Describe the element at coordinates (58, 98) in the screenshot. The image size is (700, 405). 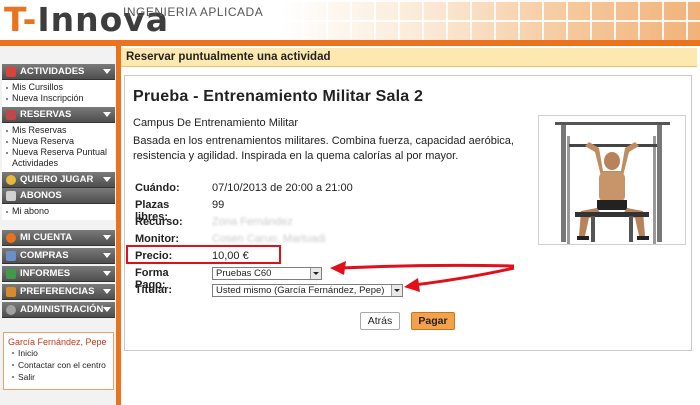
I see `sidebar-item-nueva-inscripcion: Nueva Inscripción` at that location.